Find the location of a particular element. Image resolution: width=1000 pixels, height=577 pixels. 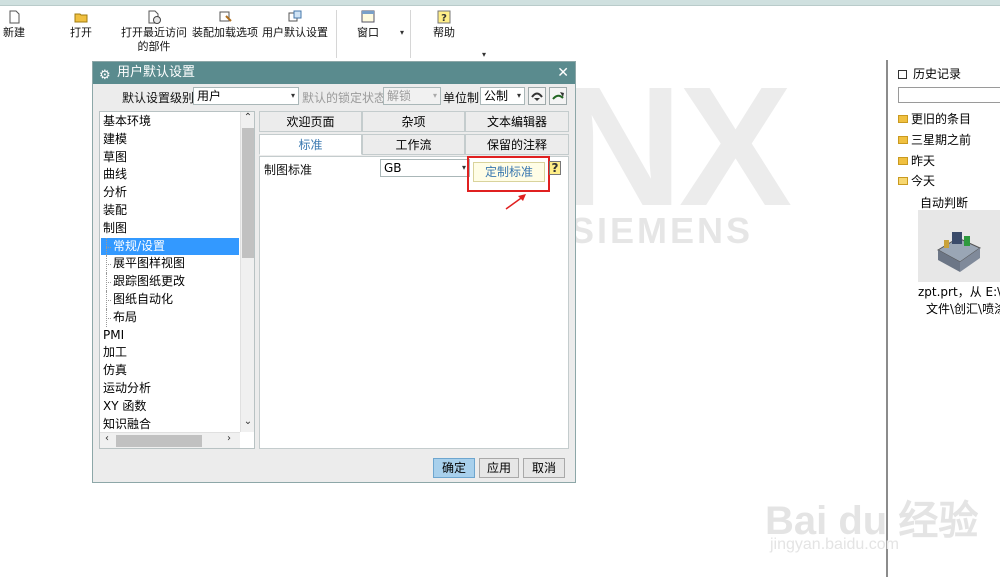

tree-item: 制图 is located at coordinates (170, 229).